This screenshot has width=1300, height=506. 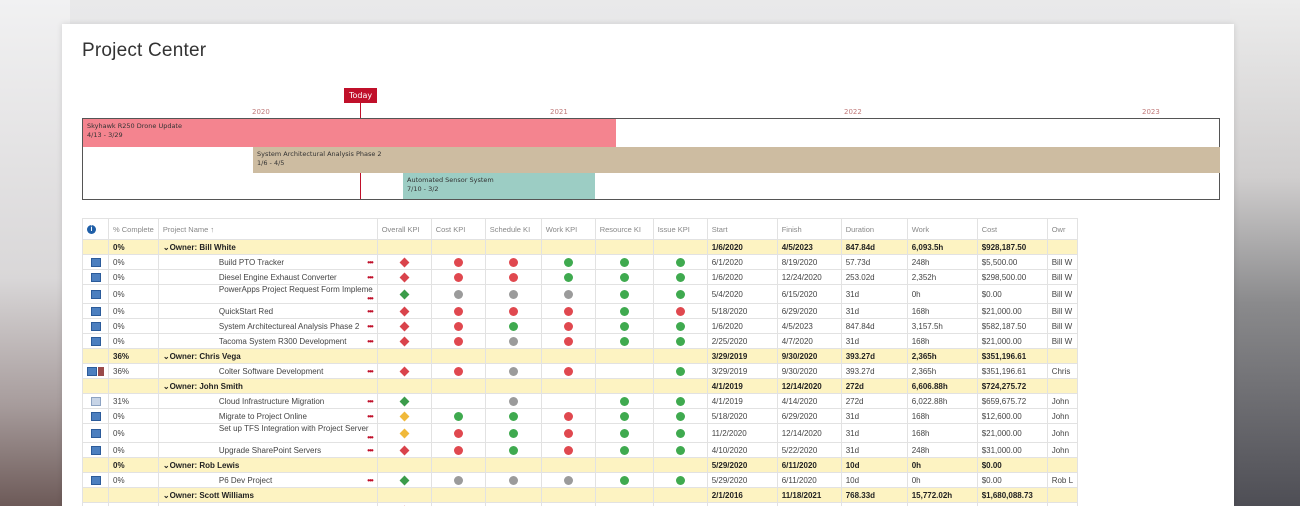 I want to click on group-name-cell: ⌄Owner: Rob Lewis, so click(x=267, y=465).